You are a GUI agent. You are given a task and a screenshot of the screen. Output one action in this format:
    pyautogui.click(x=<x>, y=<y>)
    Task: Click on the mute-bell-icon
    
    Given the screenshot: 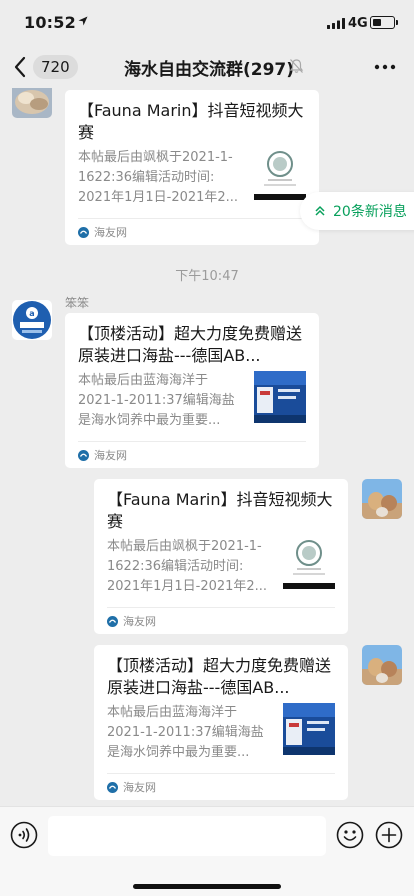 What is the action you would take?
    pyautogui.click(x=296, y=66)
    